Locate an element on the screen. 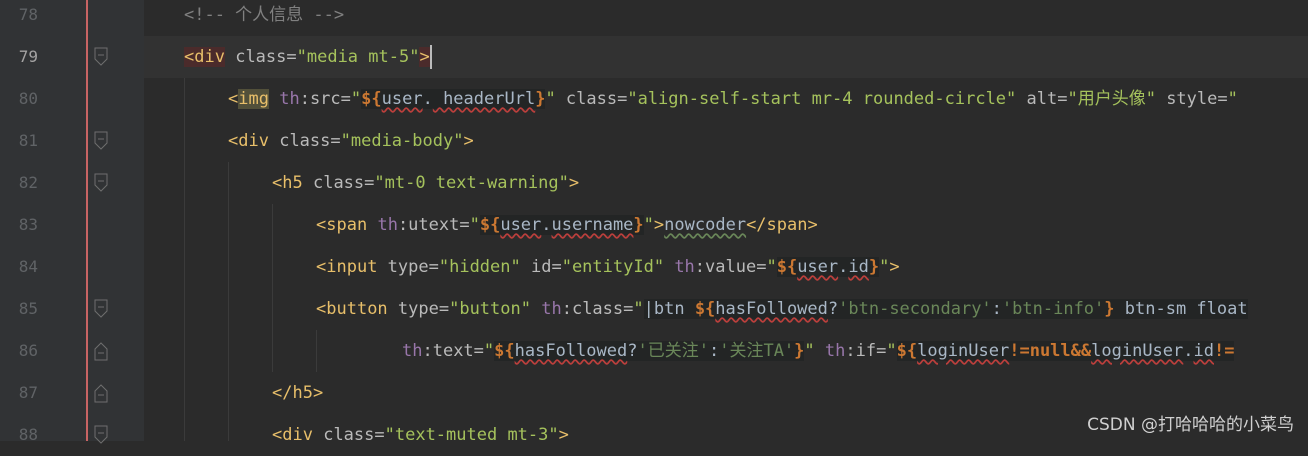  string-literal: '已关注' is located at coordinates (673, 351).